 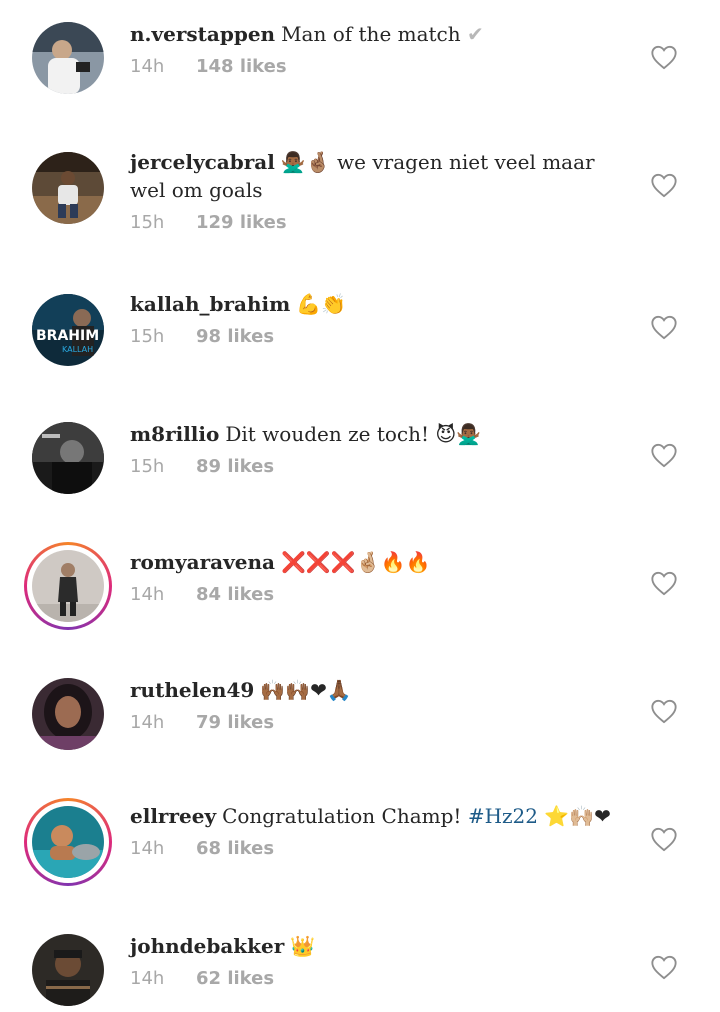 I want to click on avatar-image: BRAHIM KALLAH, so click(x=68, y=330).